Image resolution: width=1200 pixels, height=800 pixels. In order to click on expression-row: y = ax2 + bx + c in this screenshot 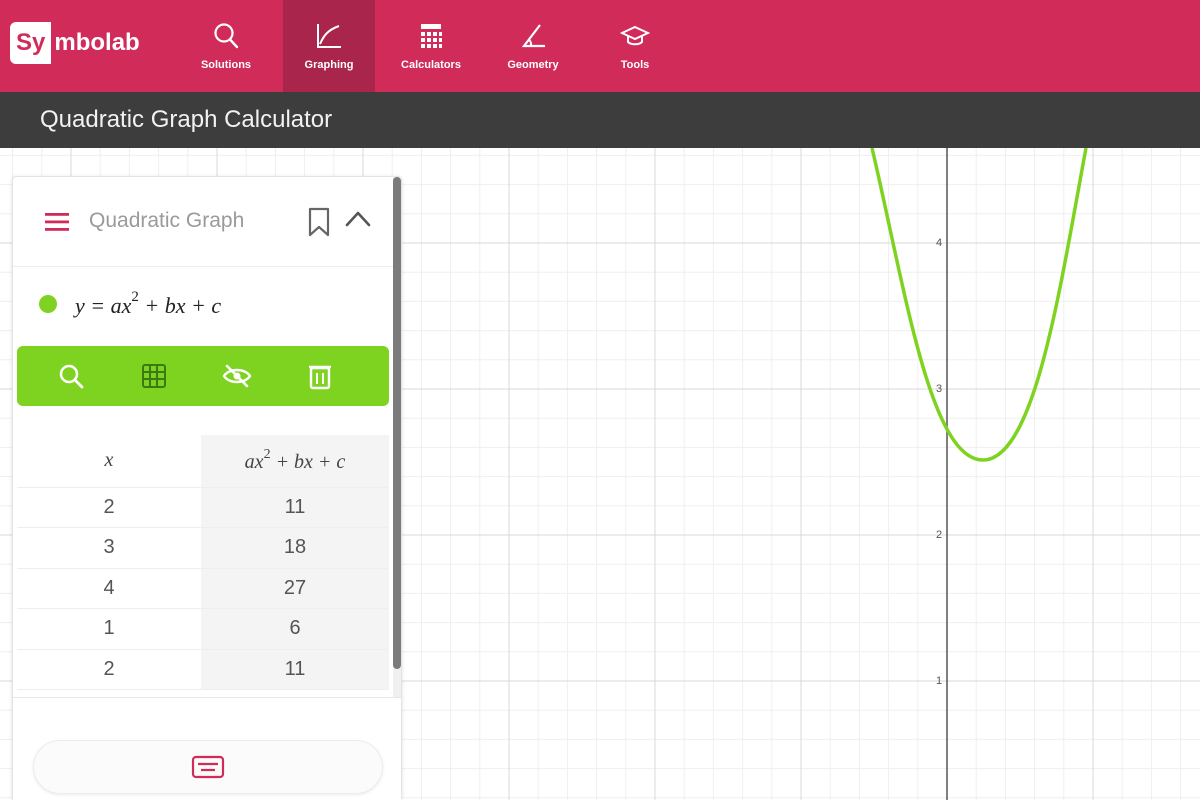, I will do `click(207, 306)`.